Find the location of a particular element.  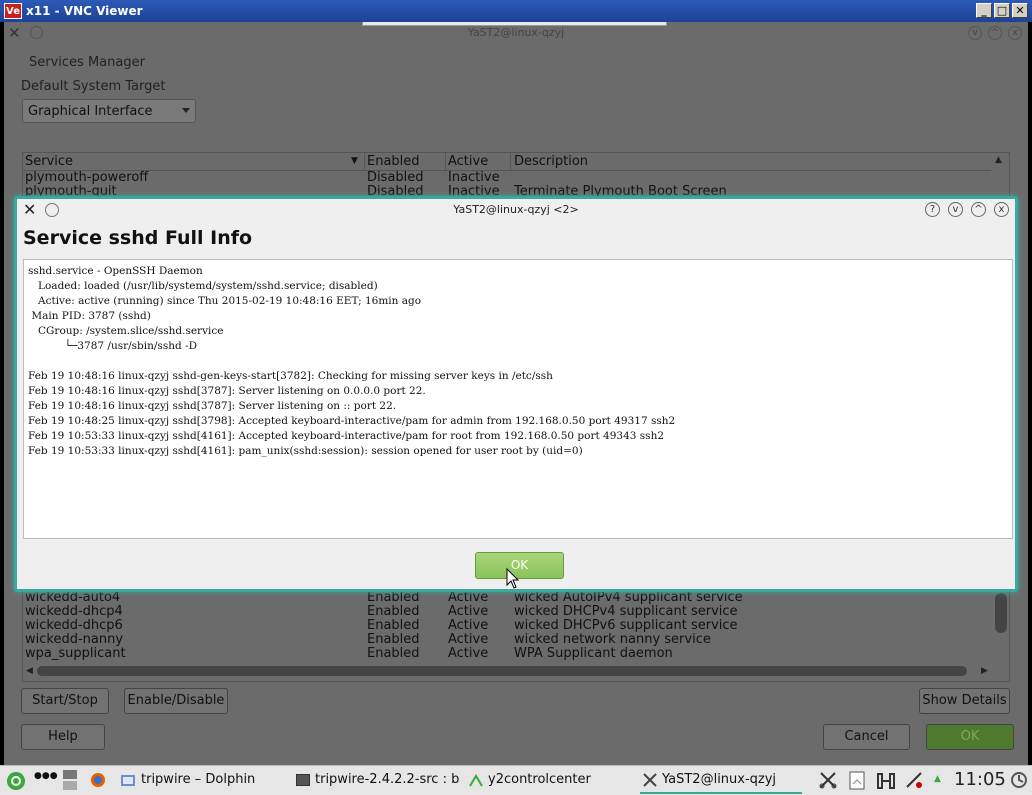

scroll-up-icon: ▲ is located at coordinates (998, 160).